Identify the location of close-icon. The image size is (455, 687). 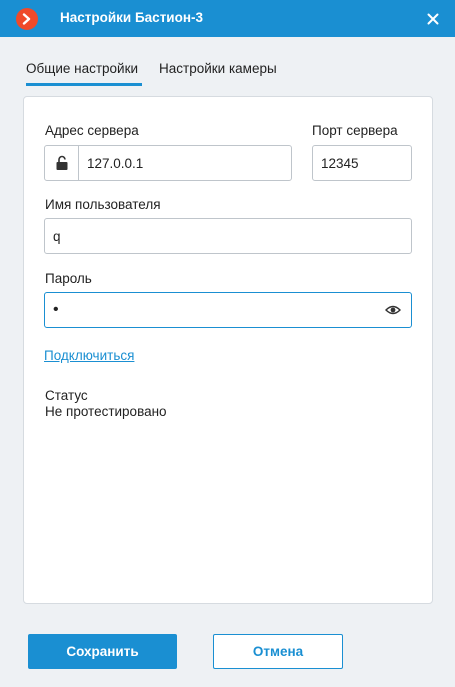
(433, 19).